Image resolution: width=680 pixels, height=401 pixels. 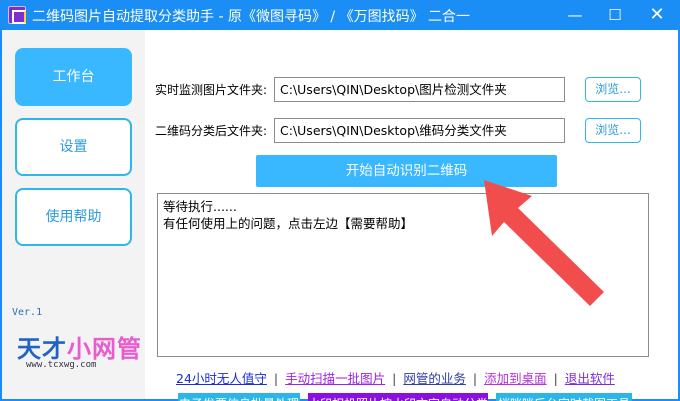 What do you see at coordinates (434, 378) in the screenshot?
I see `link-admin-business: 网管的业务` at bounding box center [434, 378].